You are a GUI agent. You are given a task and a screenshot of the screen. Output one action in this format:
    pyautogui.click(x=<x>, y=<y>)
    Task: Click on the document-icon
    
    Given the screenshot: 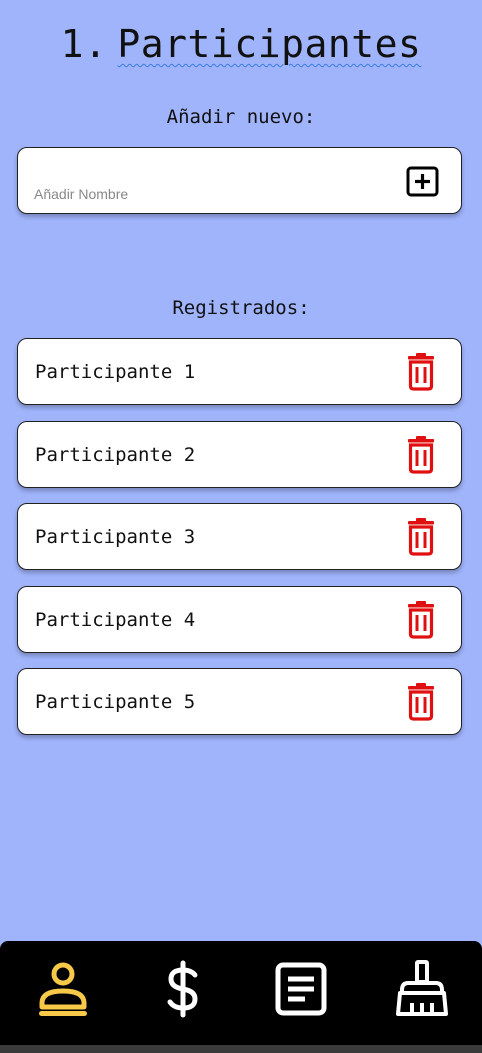 What is the action you would take?
    pyautogui.click(x=301, y=989)
    